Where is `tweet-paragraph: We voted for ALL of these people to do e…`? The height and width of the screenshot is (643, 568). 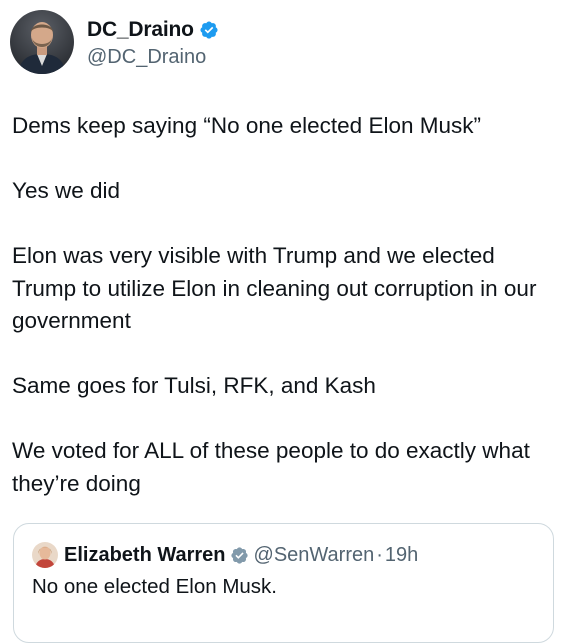
tweet-paragraph: We voted for ALL of these people to do e… is located at coordinates (274, 467).